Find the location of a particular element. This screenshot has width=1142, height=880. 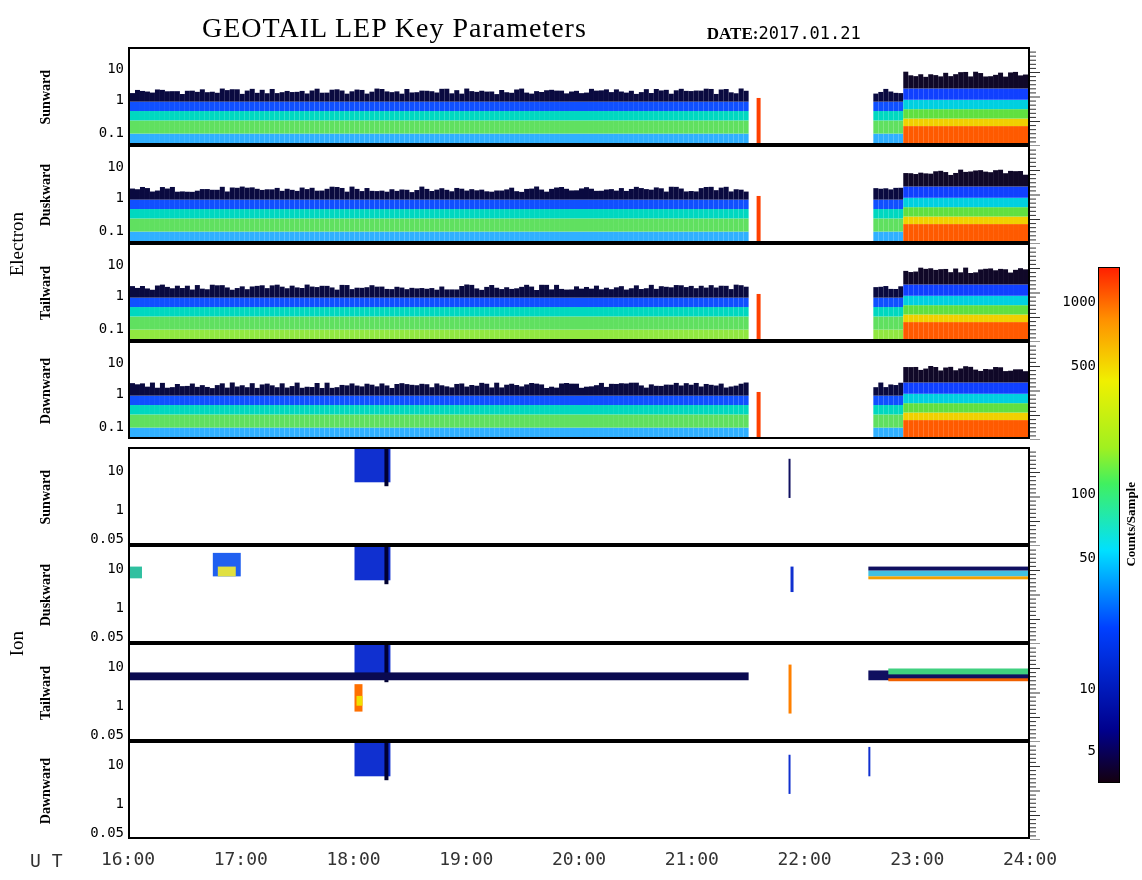

group-label: Electron is located at coordinates (17, 244).